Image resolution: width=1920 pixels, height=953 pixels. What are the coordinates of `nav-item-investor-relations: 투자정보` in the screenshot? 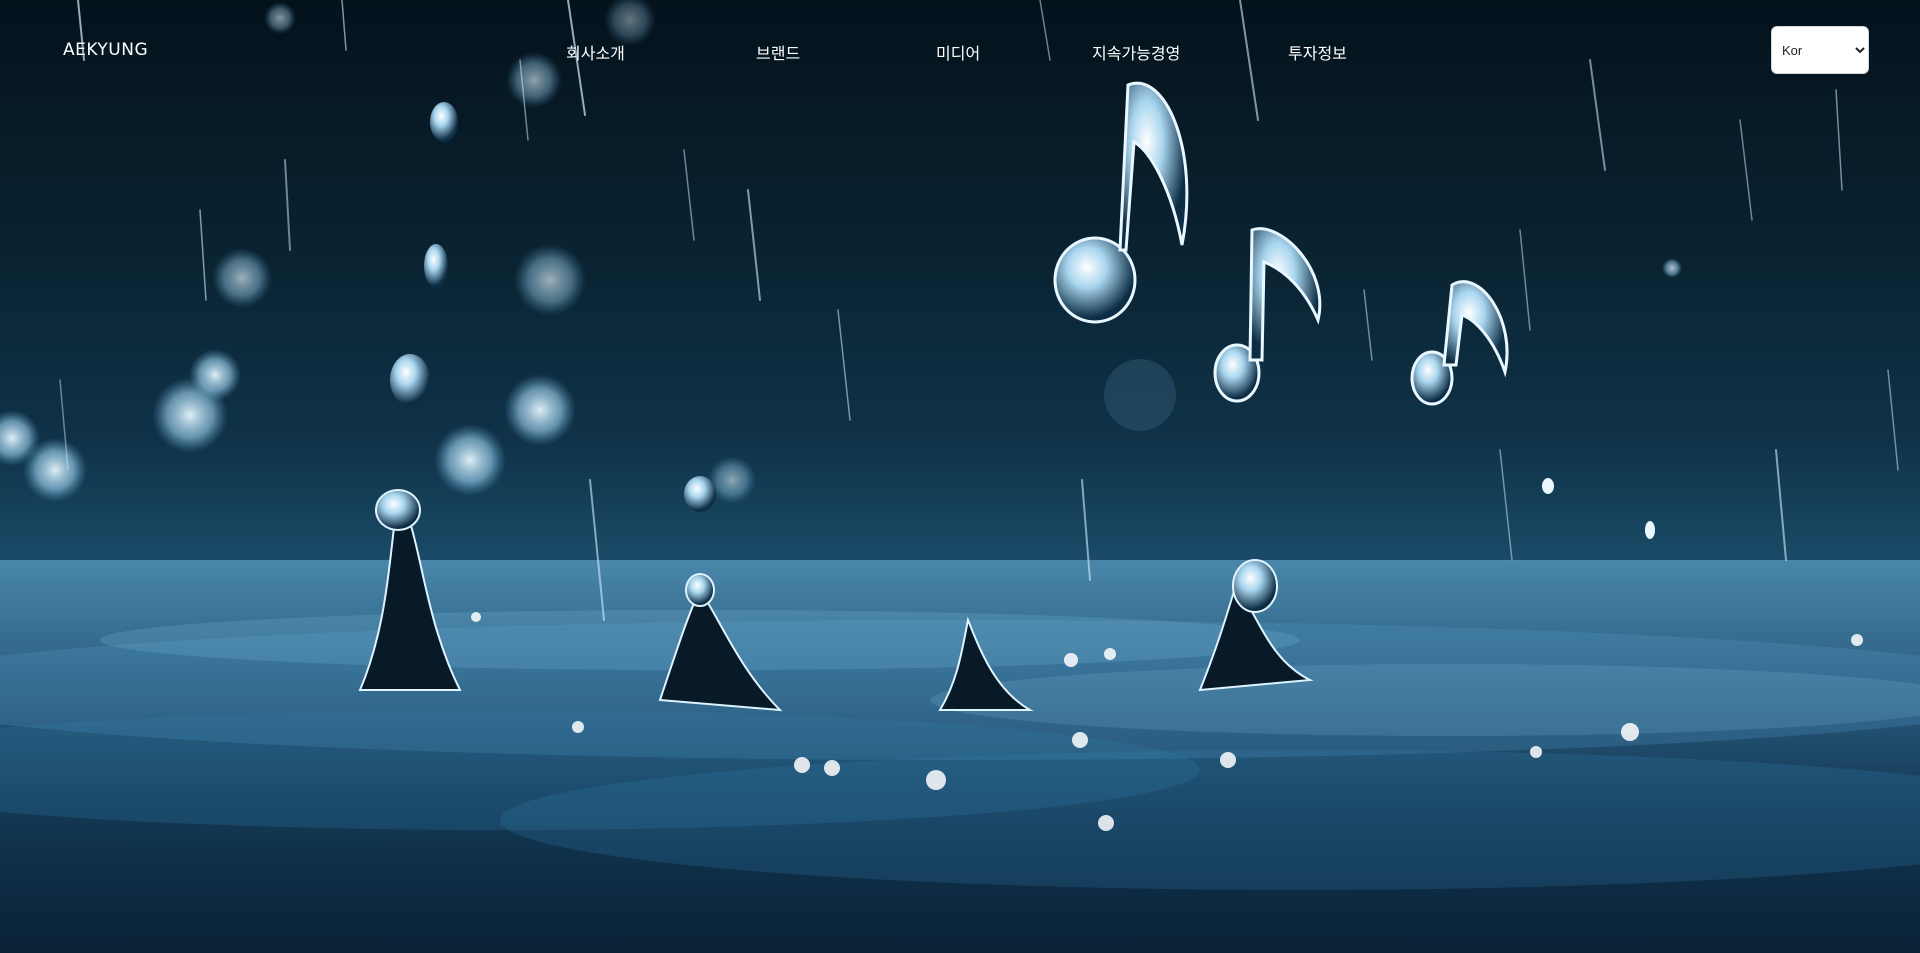 It's located at (1317, 52).